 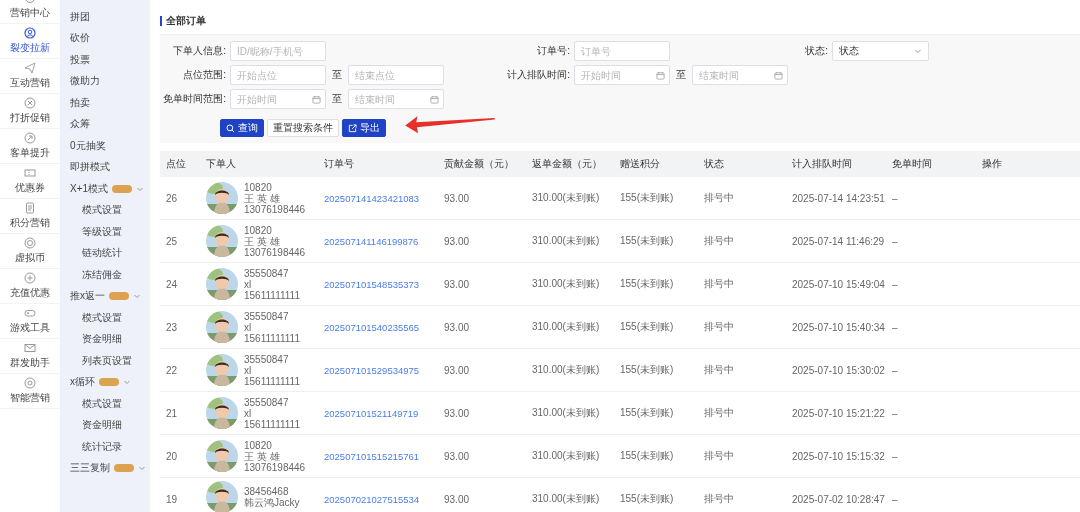 What do you see at coordinates (103, 361) in the screenshot?
I see `submenu-item: 列表页设置` at bounding box center [103, 361].